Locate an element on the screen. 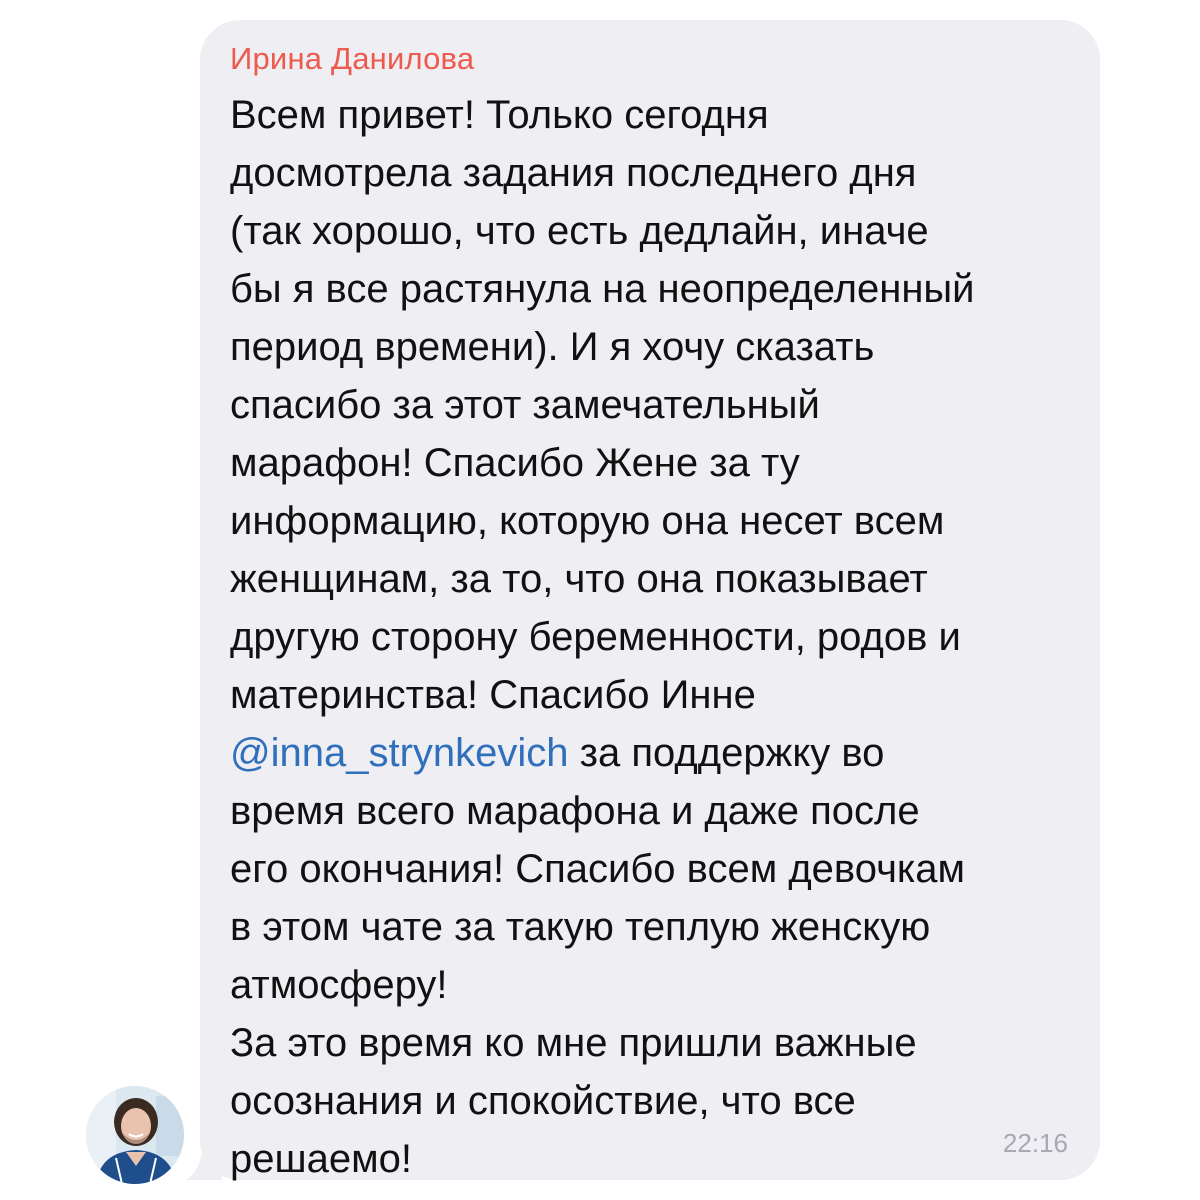 Image resolution: width=1200 pixels, height=1200 pixels. message-line: бы я все растянула на неопределенный is located at coordinates (602, 289).